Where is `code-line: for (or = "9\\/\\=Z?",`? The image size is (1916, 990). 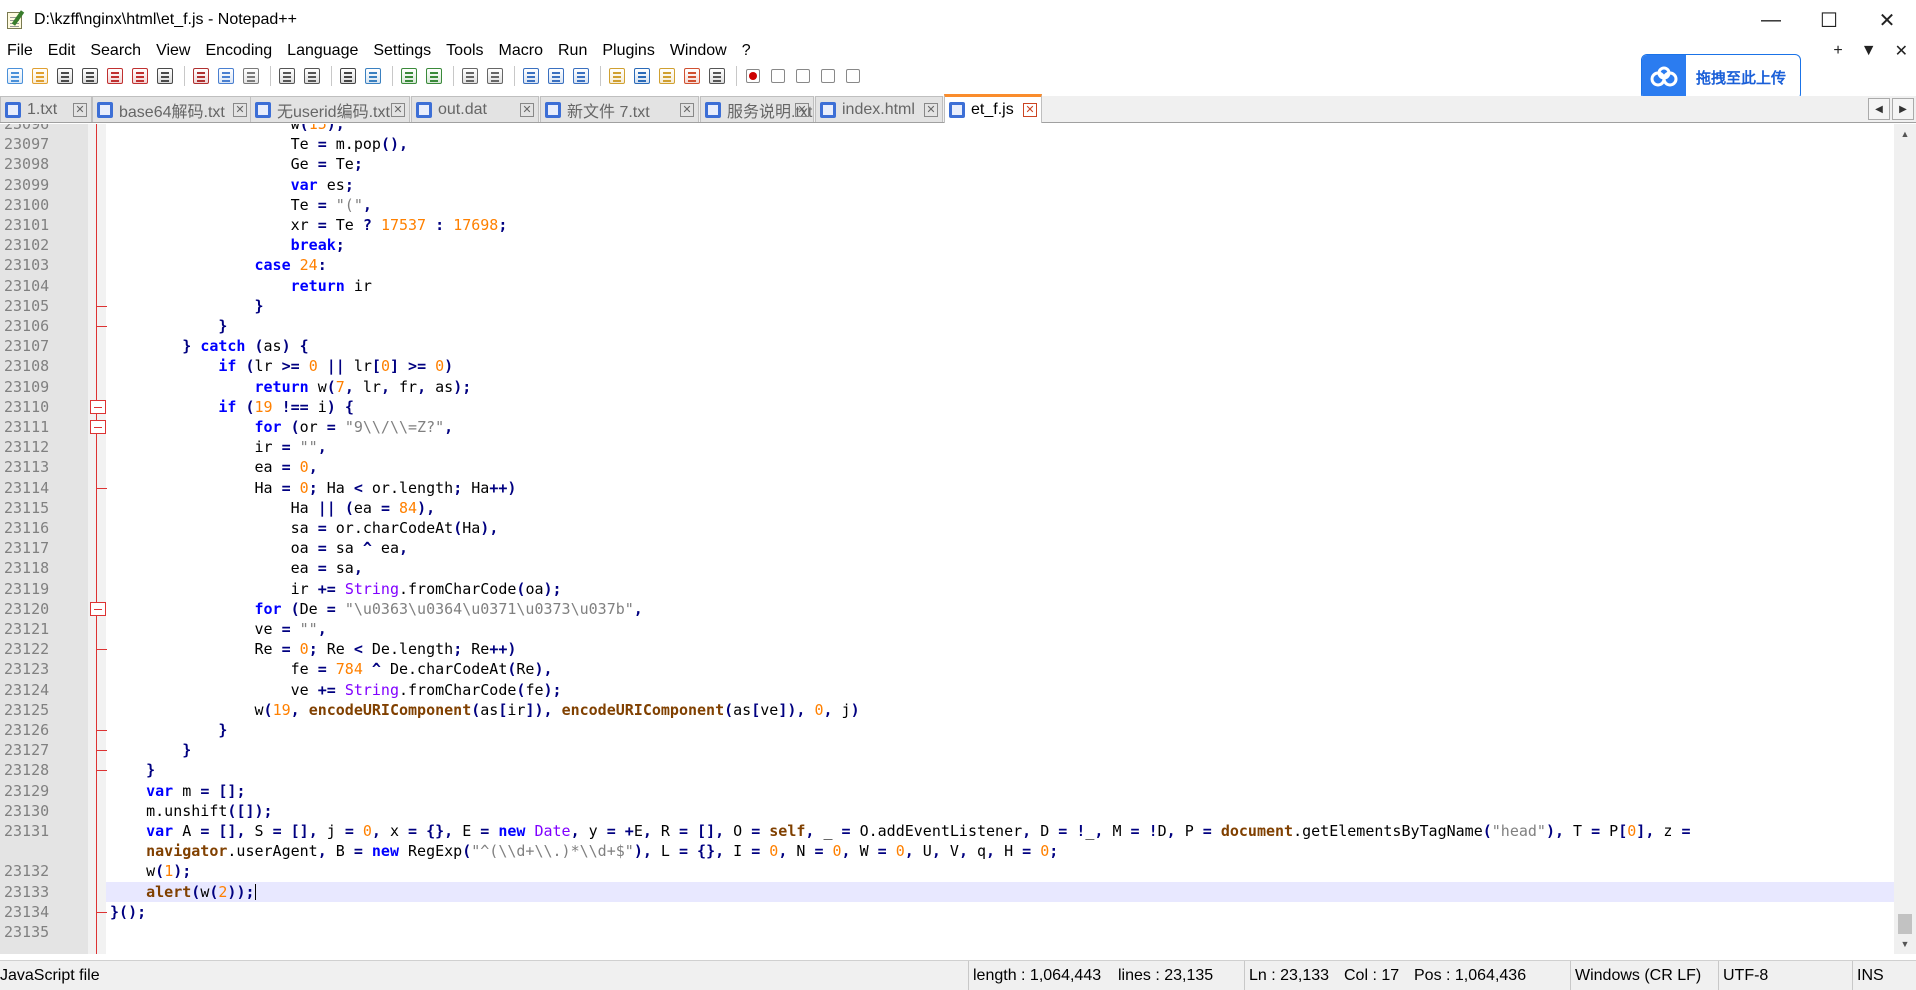 code-line: for (or = "9\\/\\=Z?", is located at coordinates (1000, 427).